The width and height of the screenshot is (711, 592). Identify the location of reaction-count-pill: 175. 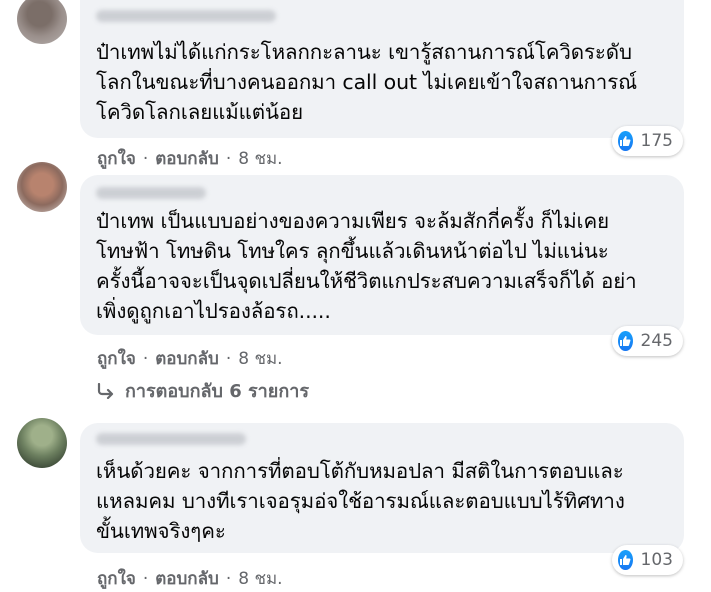
(647, 141).